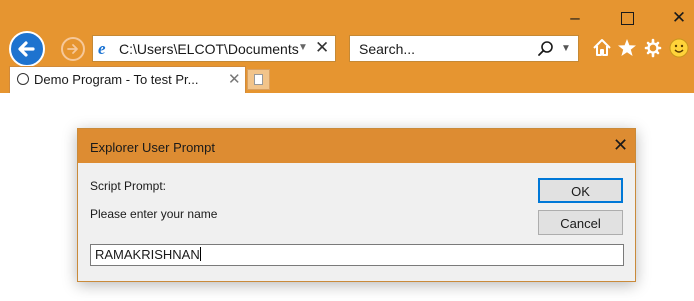 This screenshot has width=694, height=301. I want to click on search-dropdown-icon: ▼, so click(566, 48).